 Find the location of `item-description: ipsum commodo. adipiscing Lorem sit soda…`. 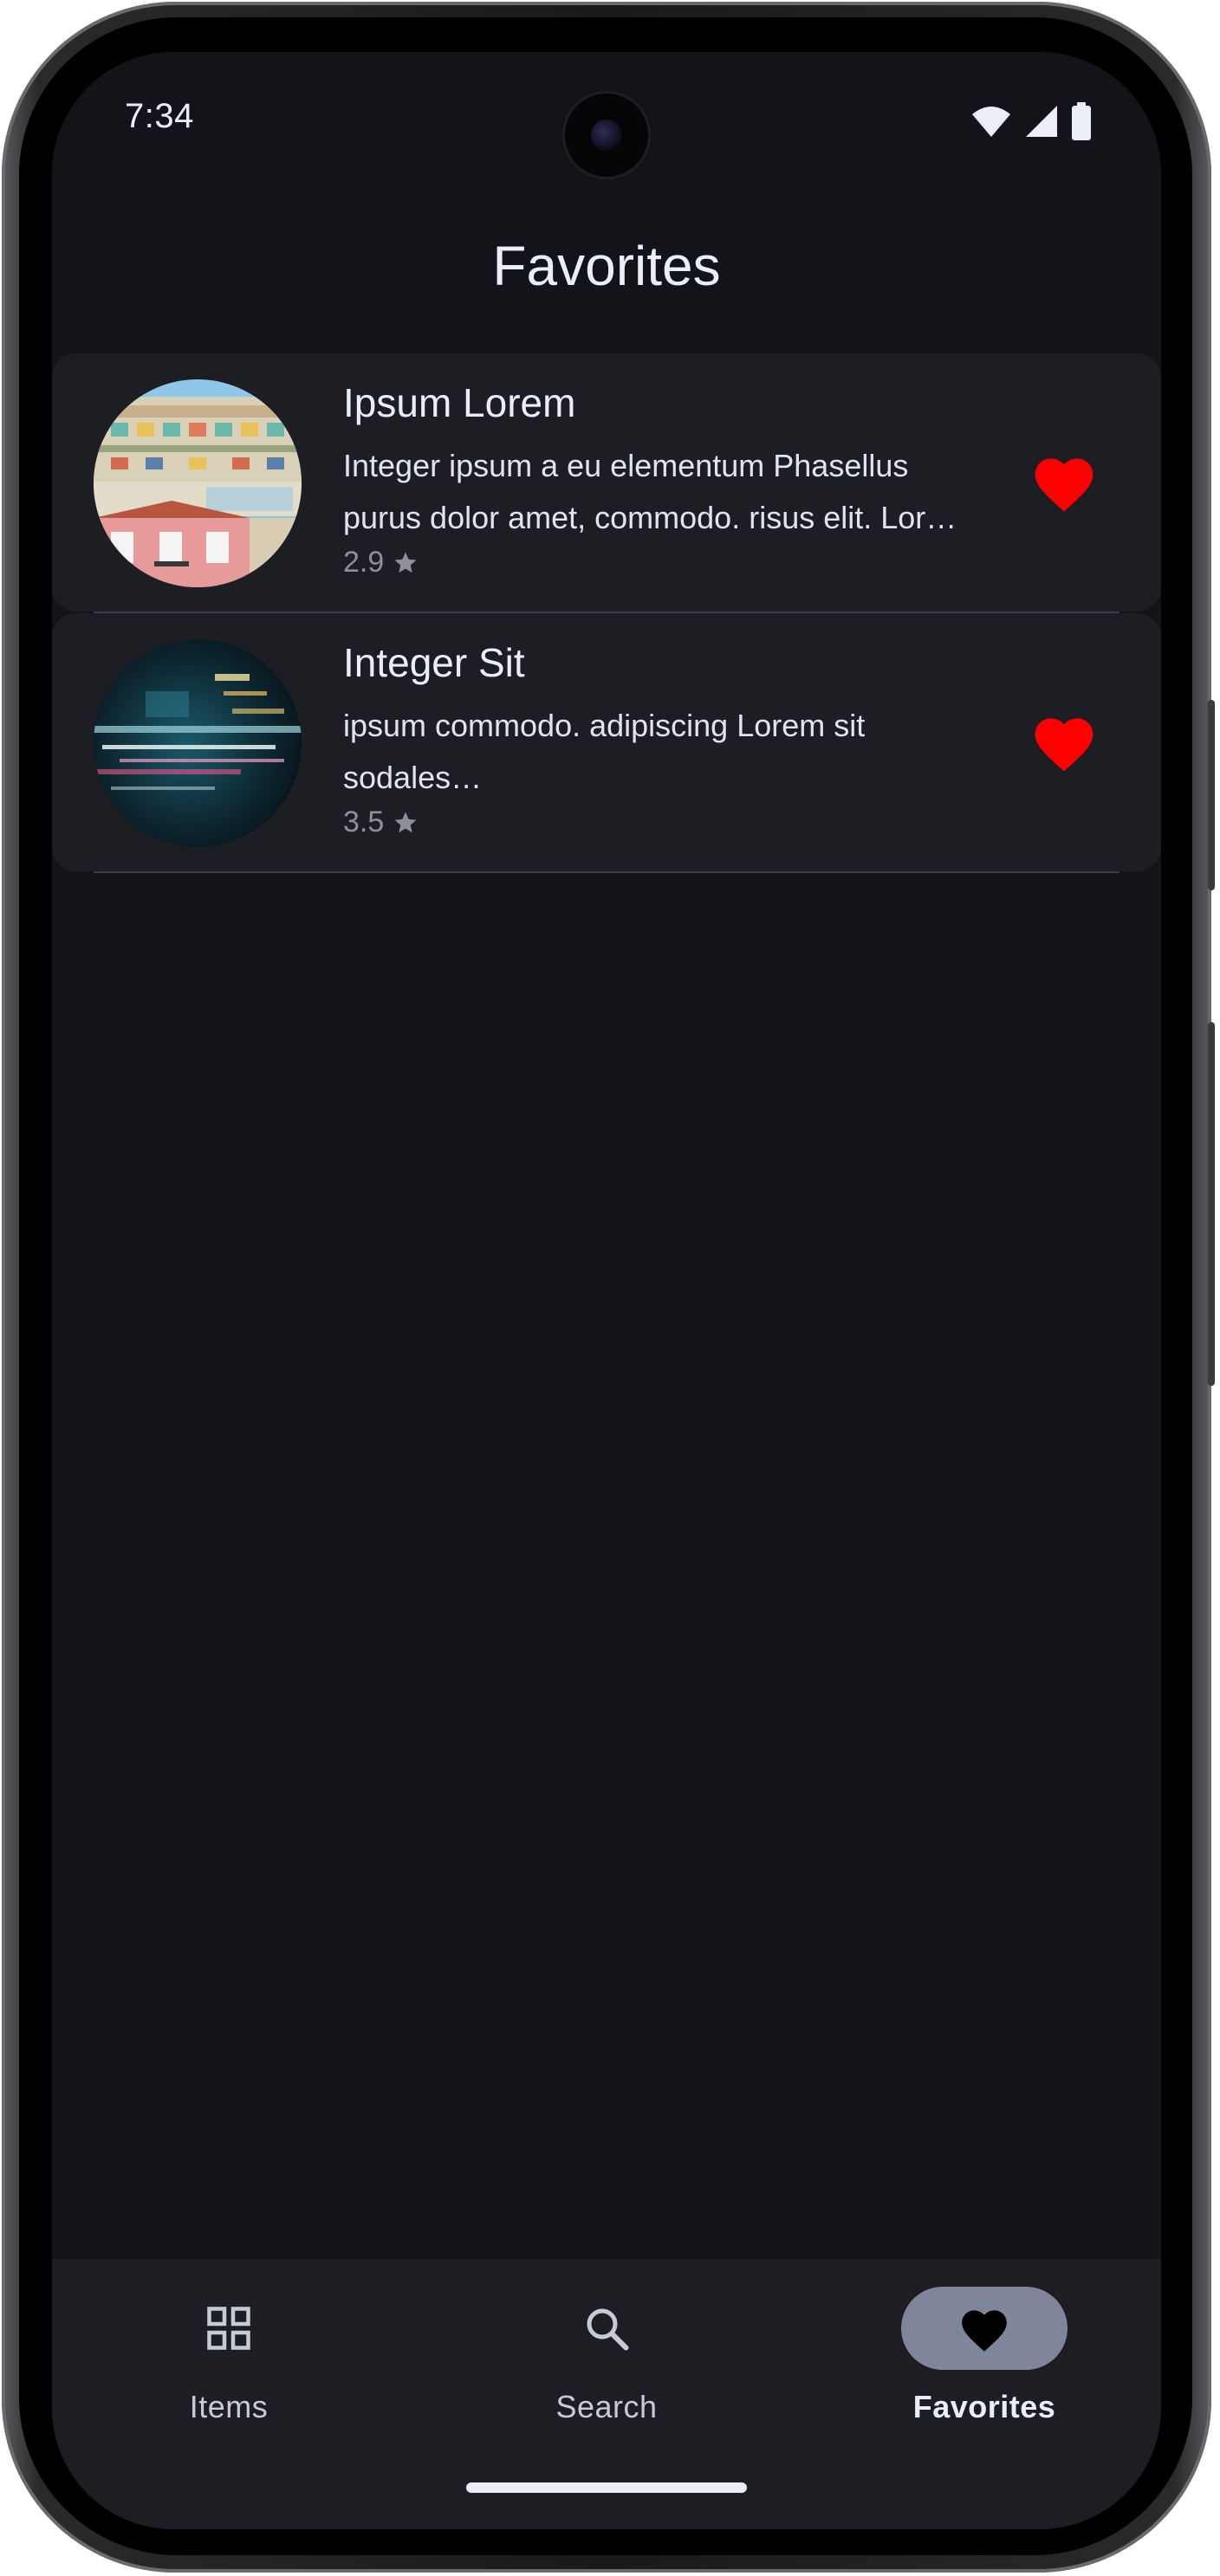

item-description: ipsum commodo. adipiscing Lorem sit soda… is located at coordinates (604, 751).